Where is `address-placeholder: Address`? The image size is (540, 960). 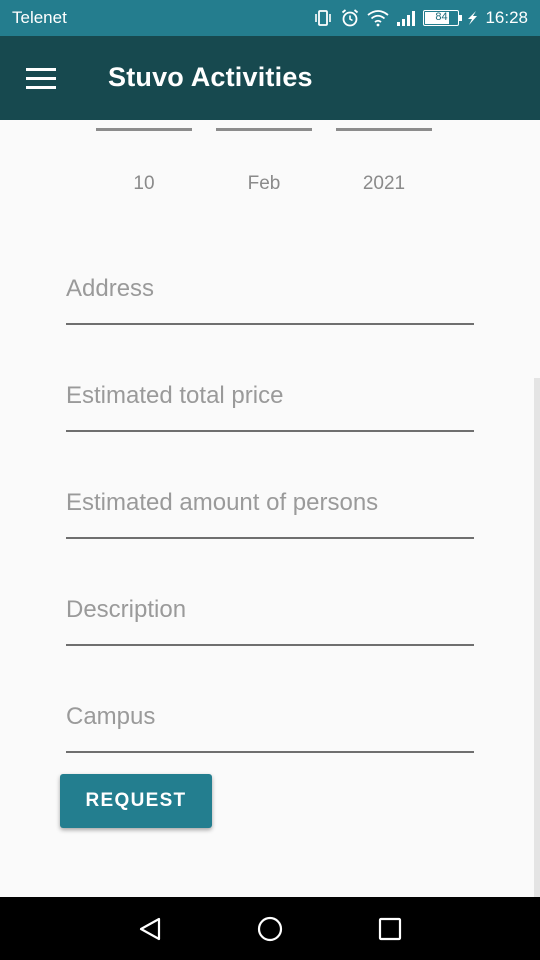 address-placeholder: Address is located at coordinates (110, 288).